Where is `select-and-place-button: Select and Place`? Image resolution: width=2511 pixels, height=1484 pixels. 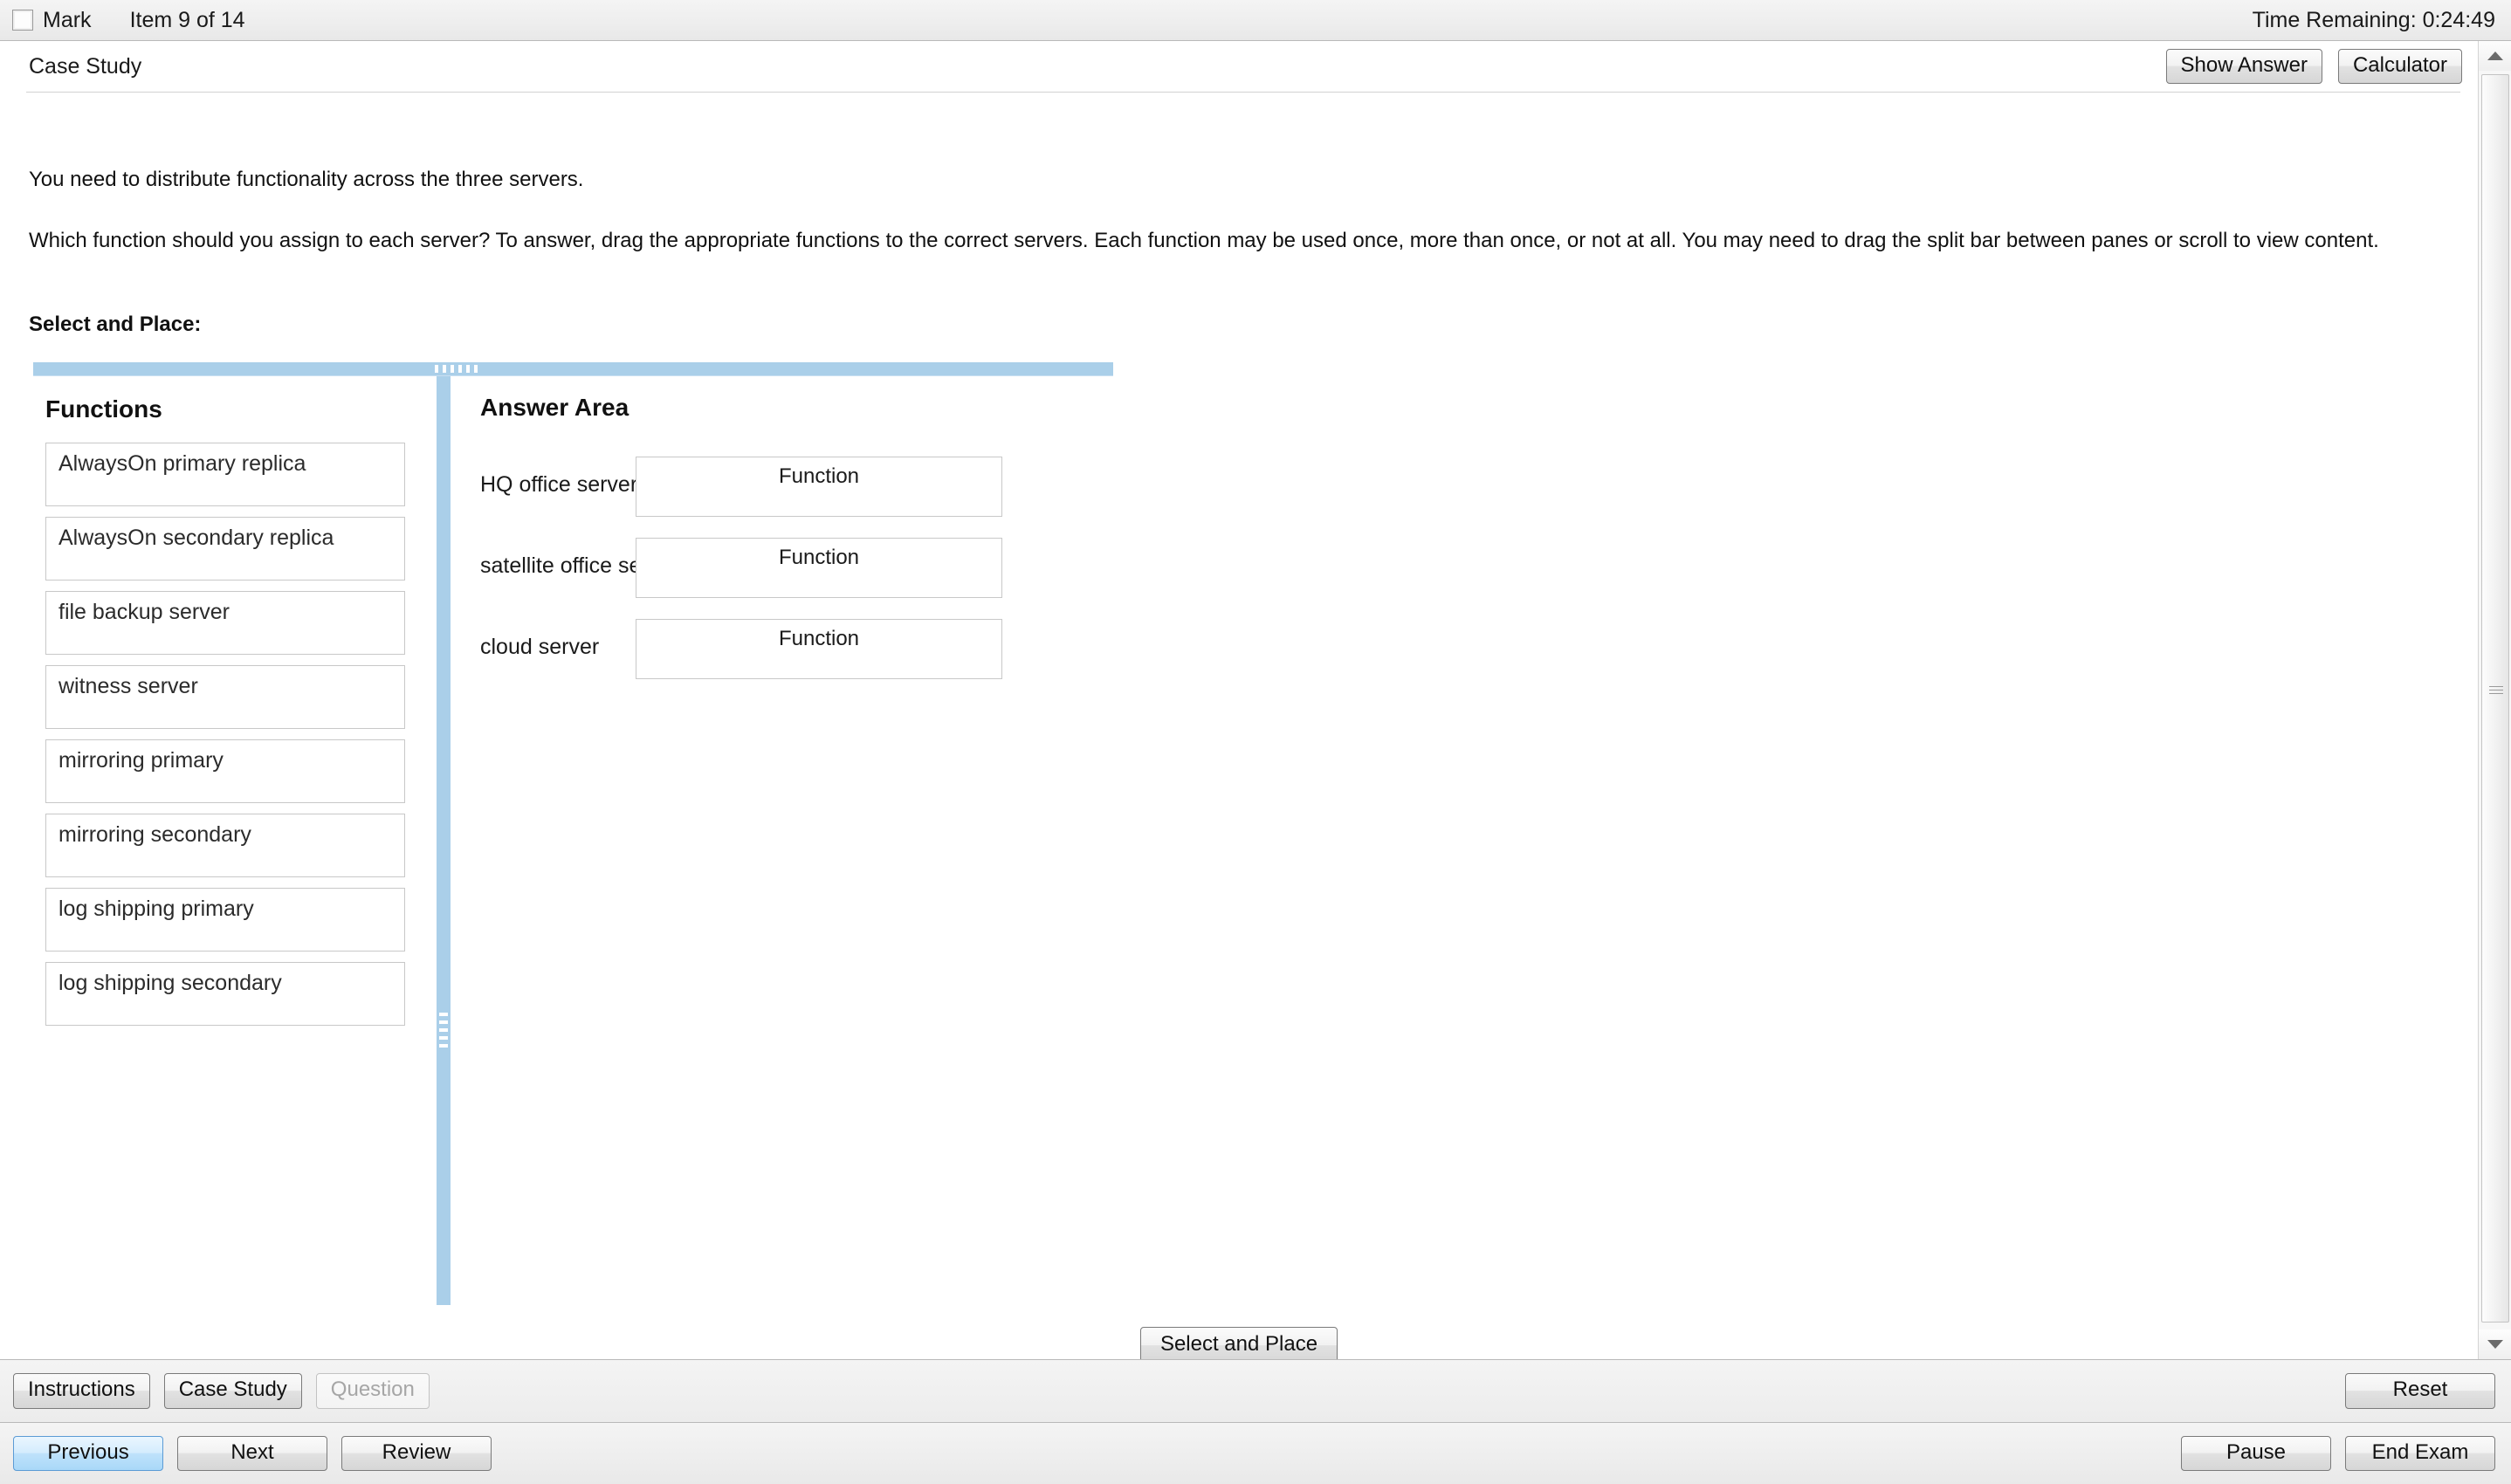
select-and-place-button: Select and Place is located at coordinates (1238, 1343).